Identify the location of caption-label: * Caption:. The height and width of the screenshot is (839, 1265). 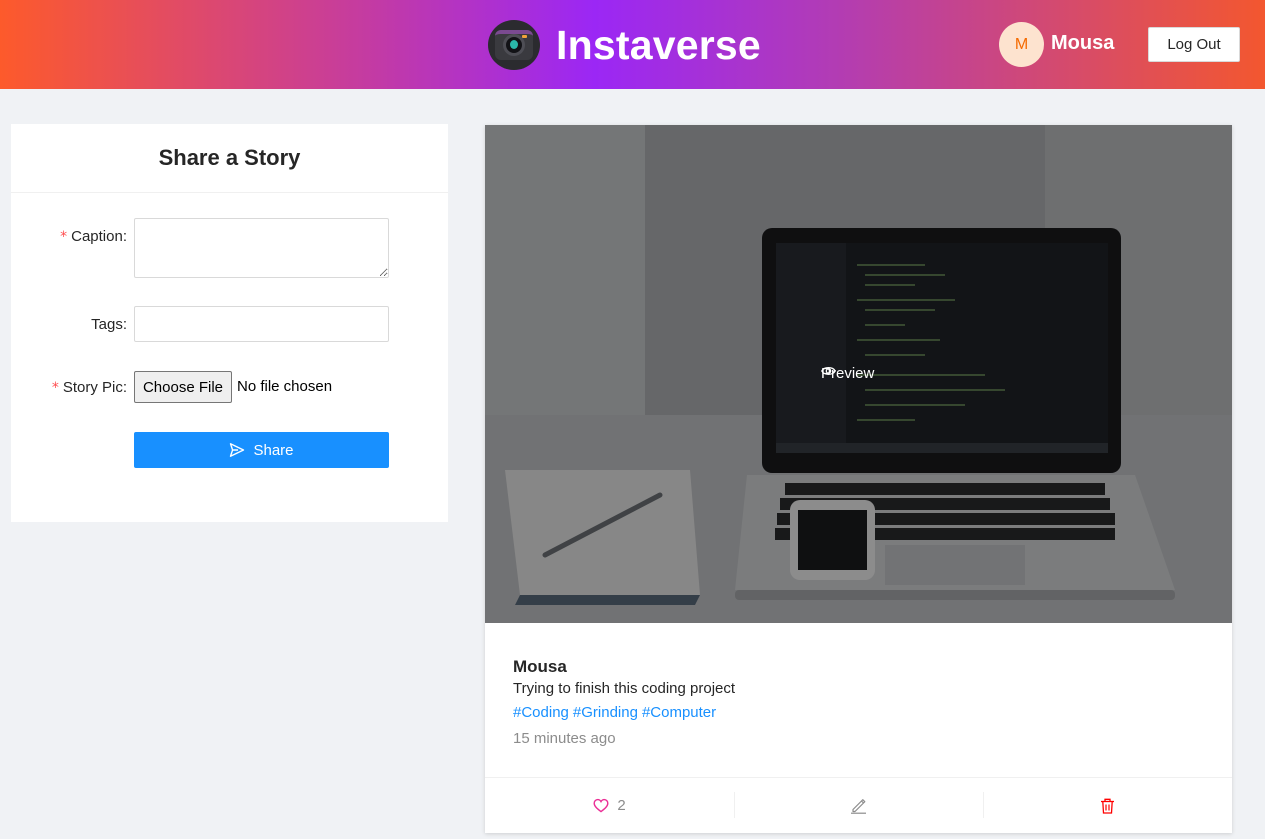
(93, 236).